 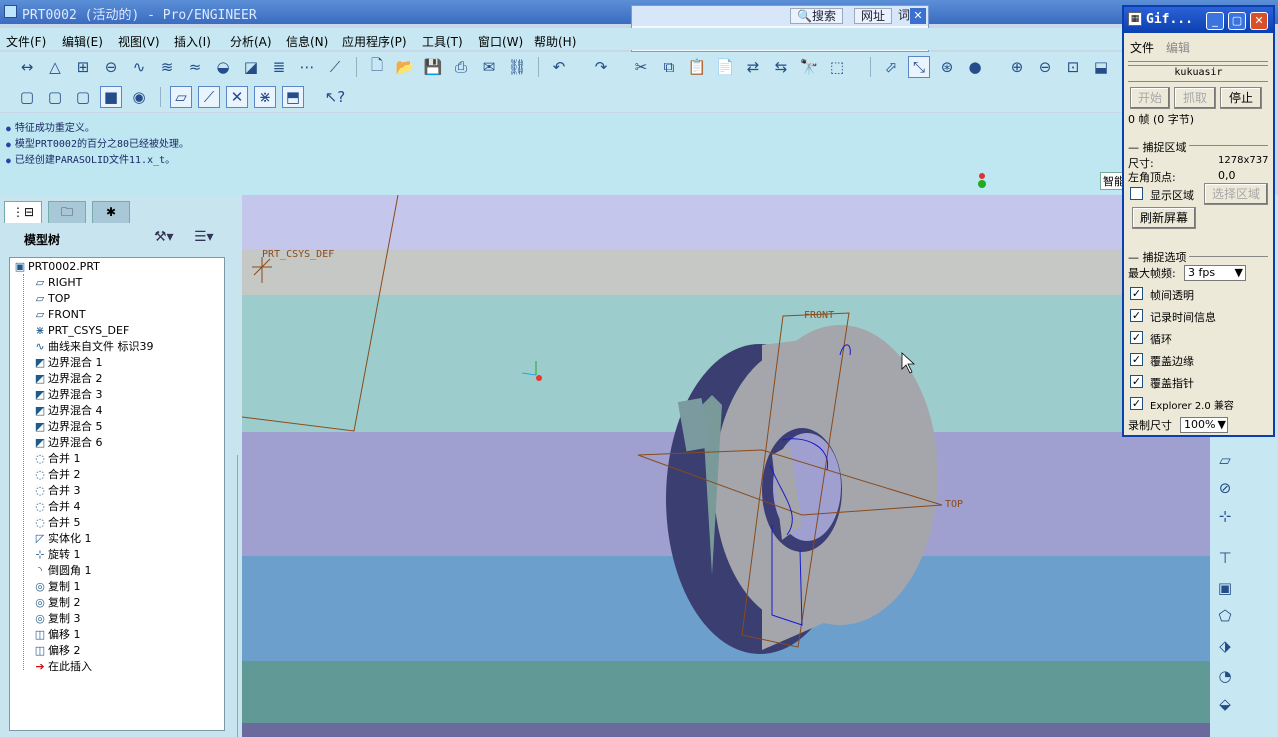 What do you see at coordinates (139, 363) in the screenshot?
I see `tree-item: ◩ 边界混合 1` at bounding box center [139, 363].